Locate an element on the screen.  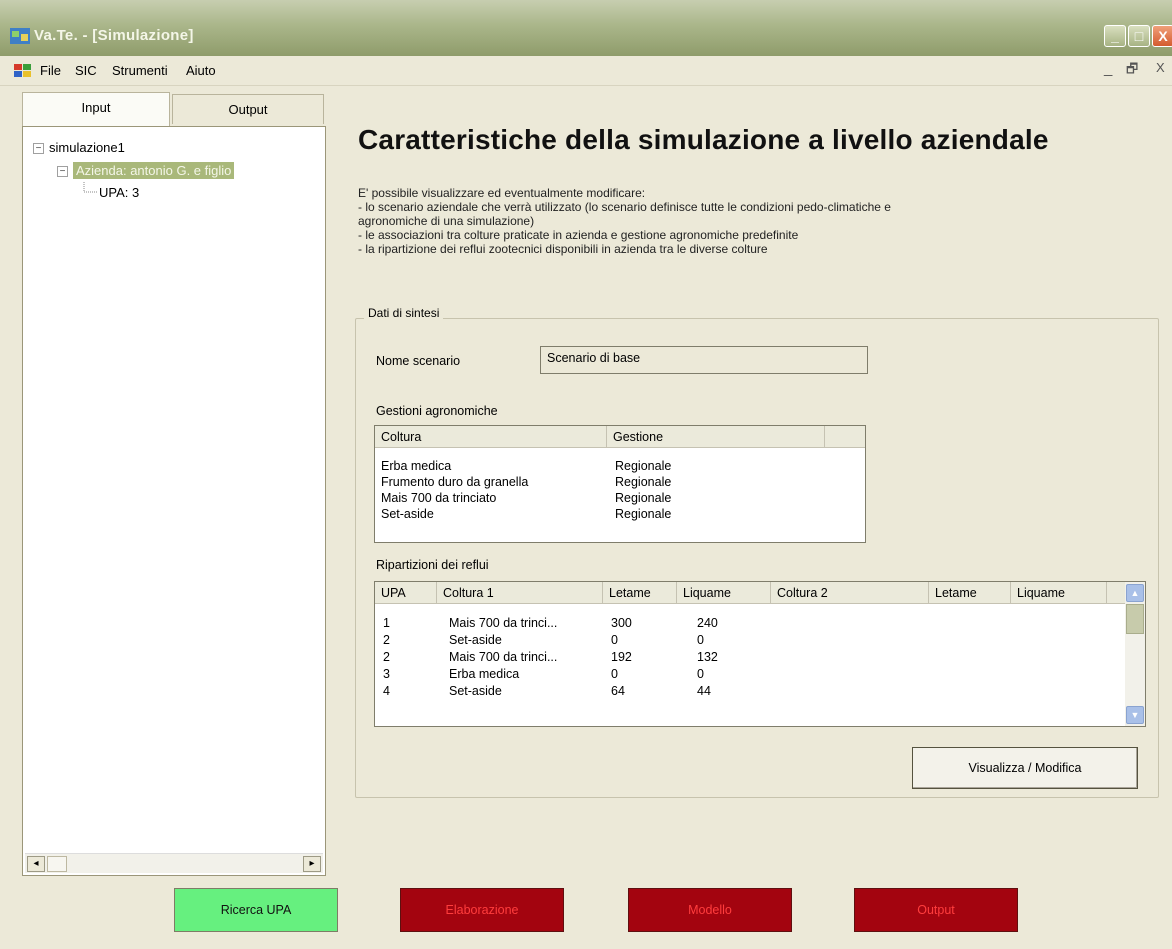
scroll-down-icon: ▼ is located at coordinates (1135, 715).